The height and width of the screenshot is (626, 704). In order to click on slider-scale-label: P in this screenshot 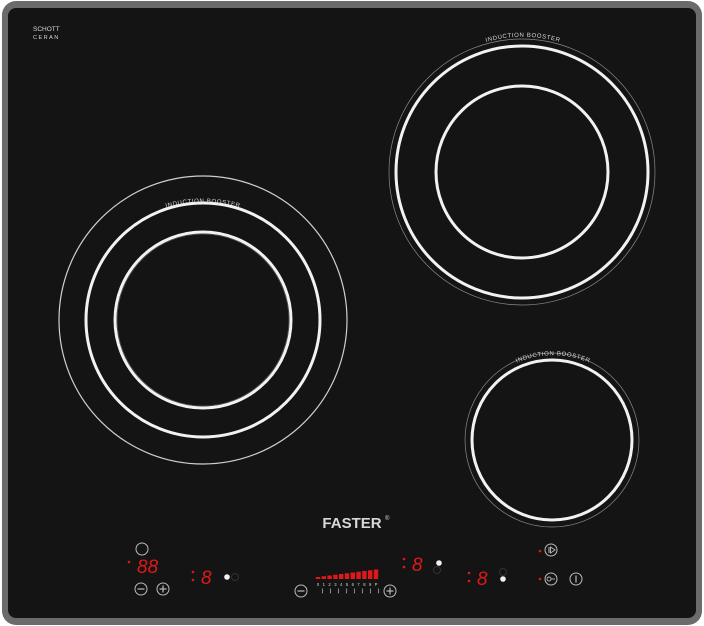, I will do `click(376, 584)`.